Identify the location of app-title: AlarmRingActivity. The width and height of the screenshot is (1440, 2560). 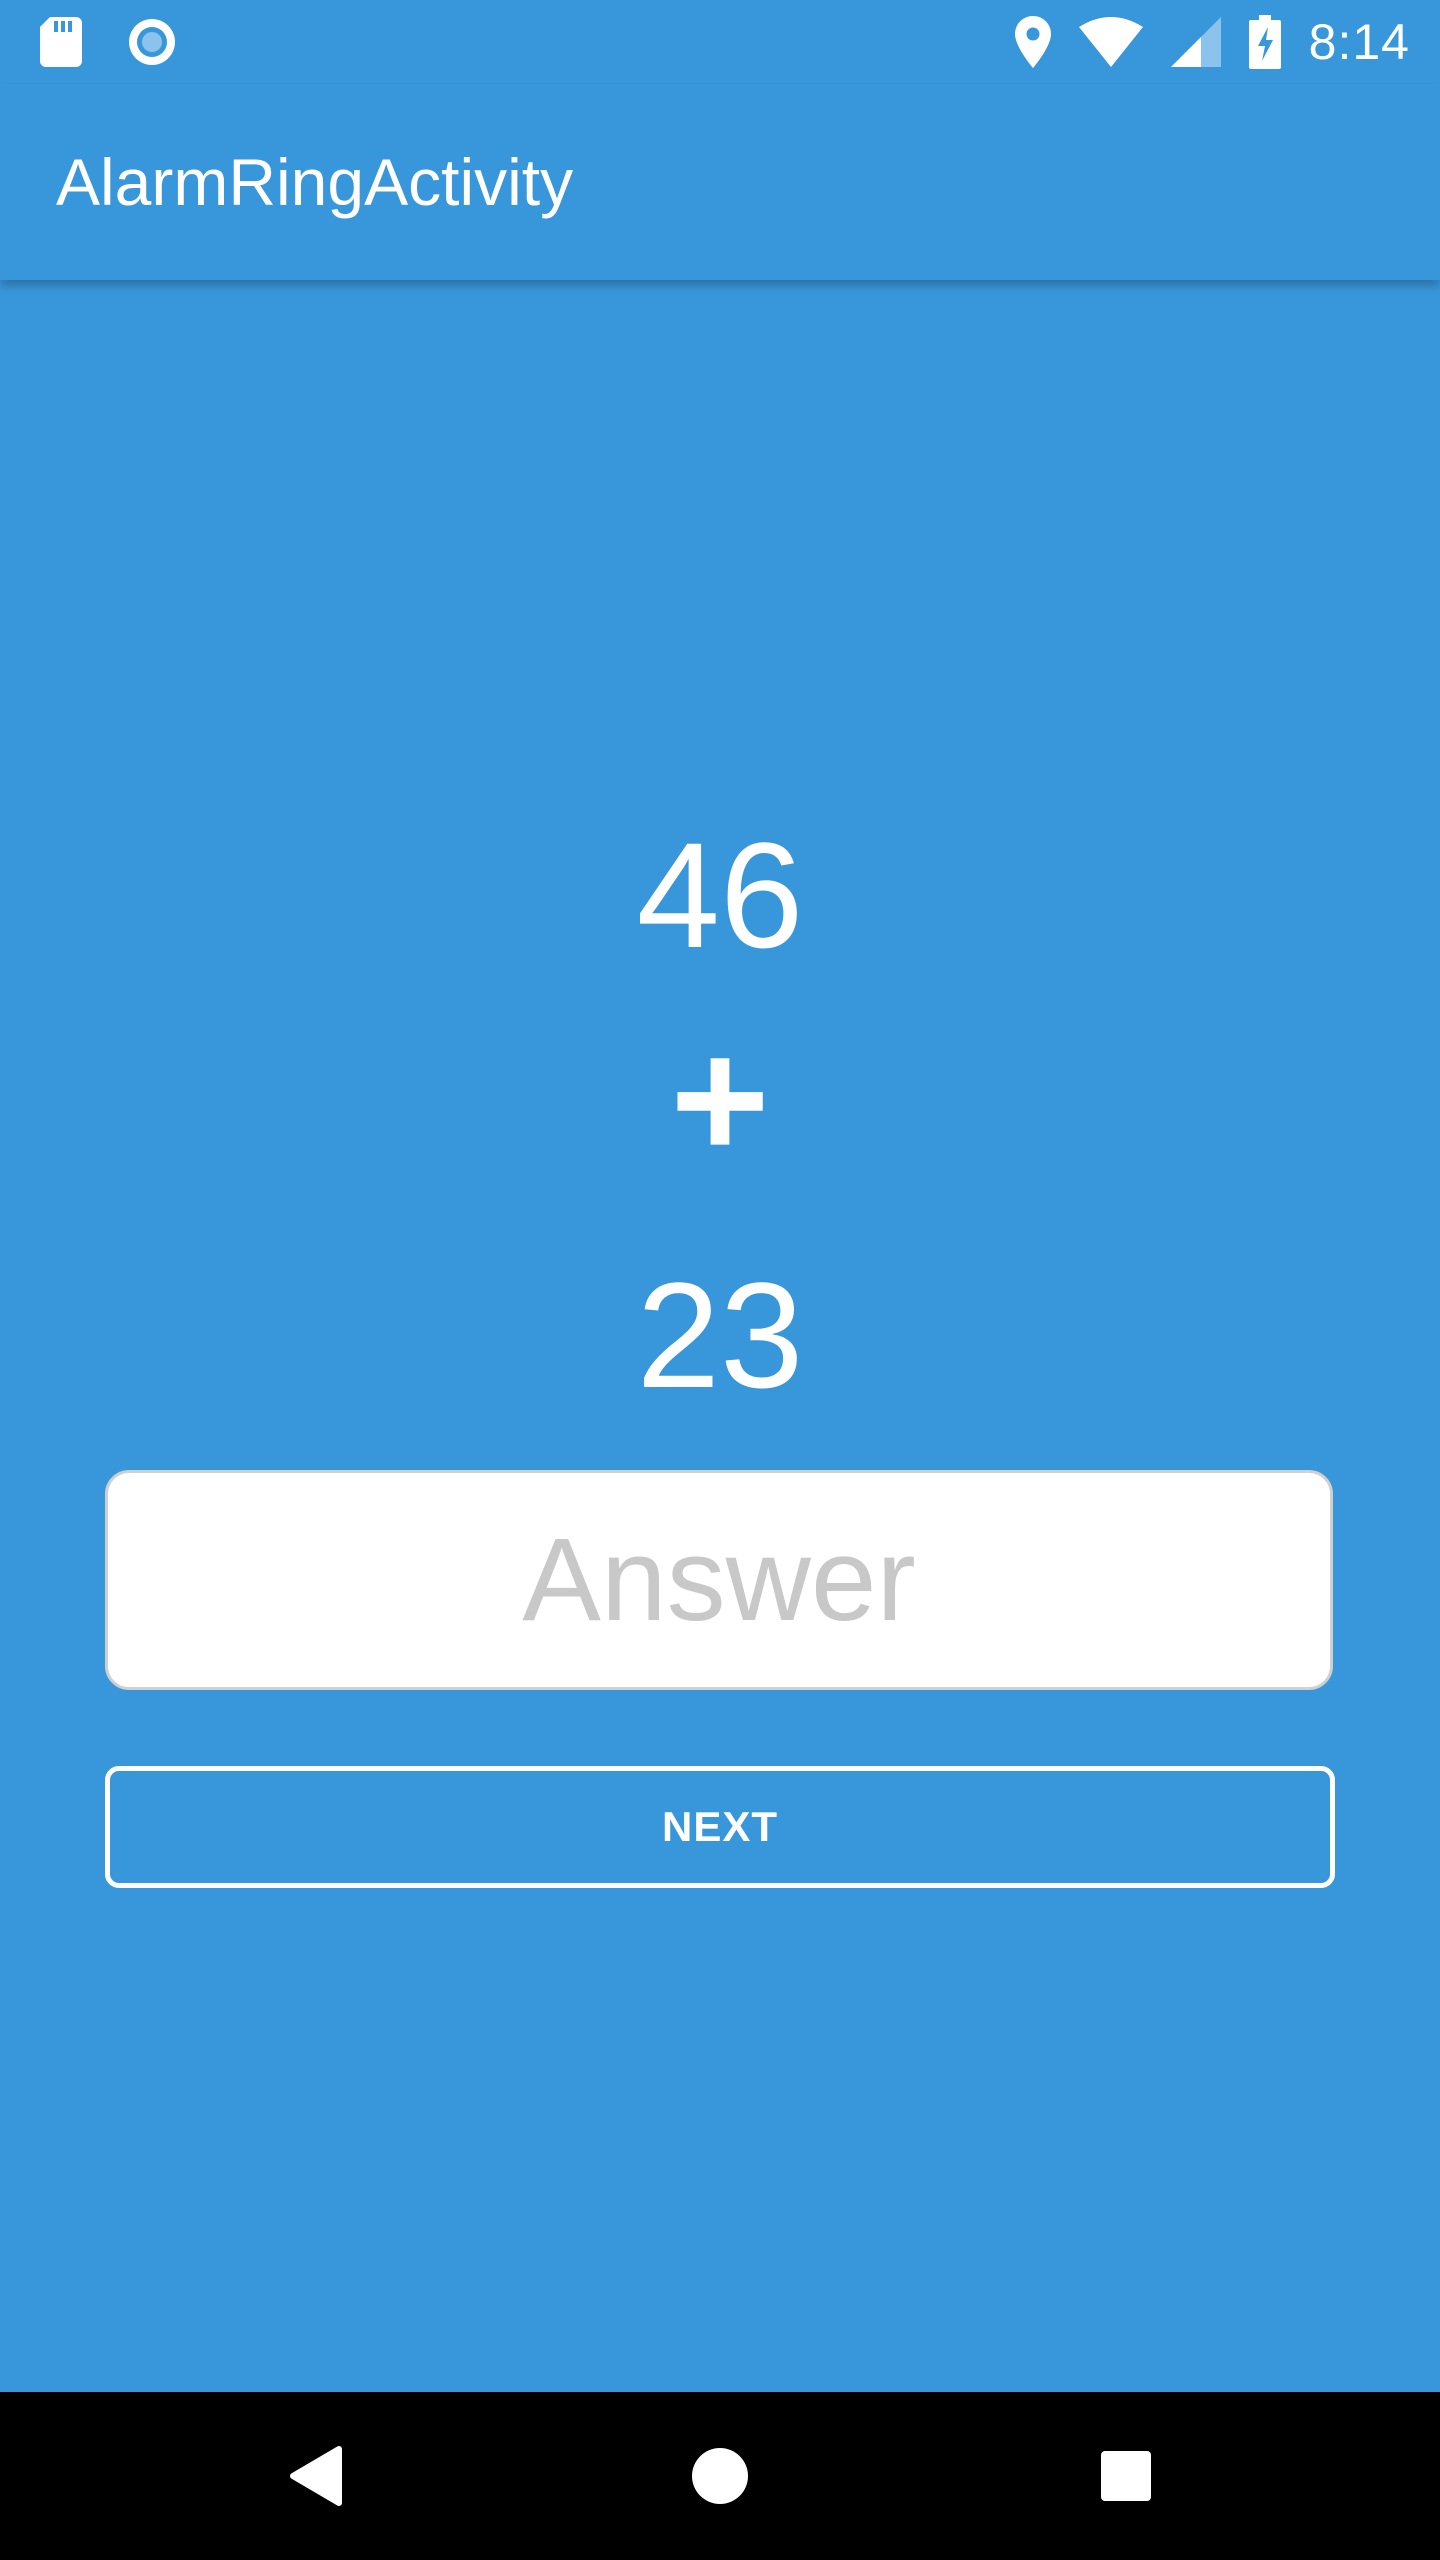
(315, 182).